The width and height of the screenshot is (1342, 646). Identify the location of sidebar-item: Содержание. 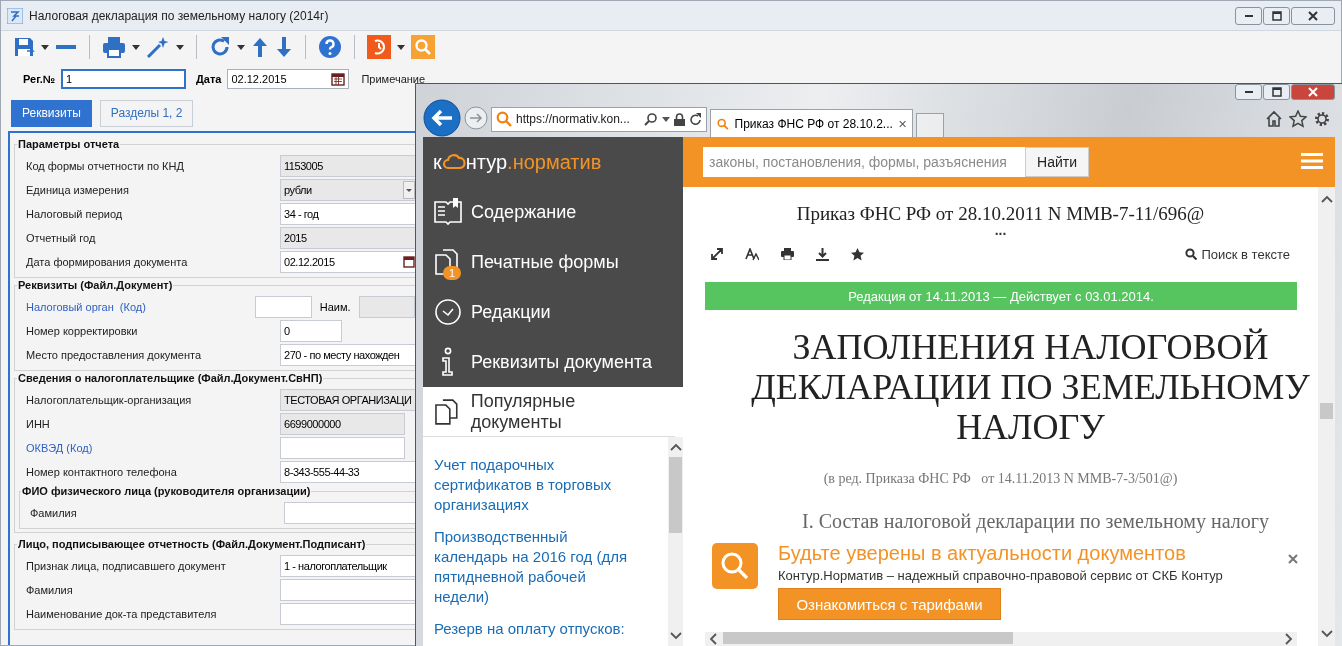
(553, 212).